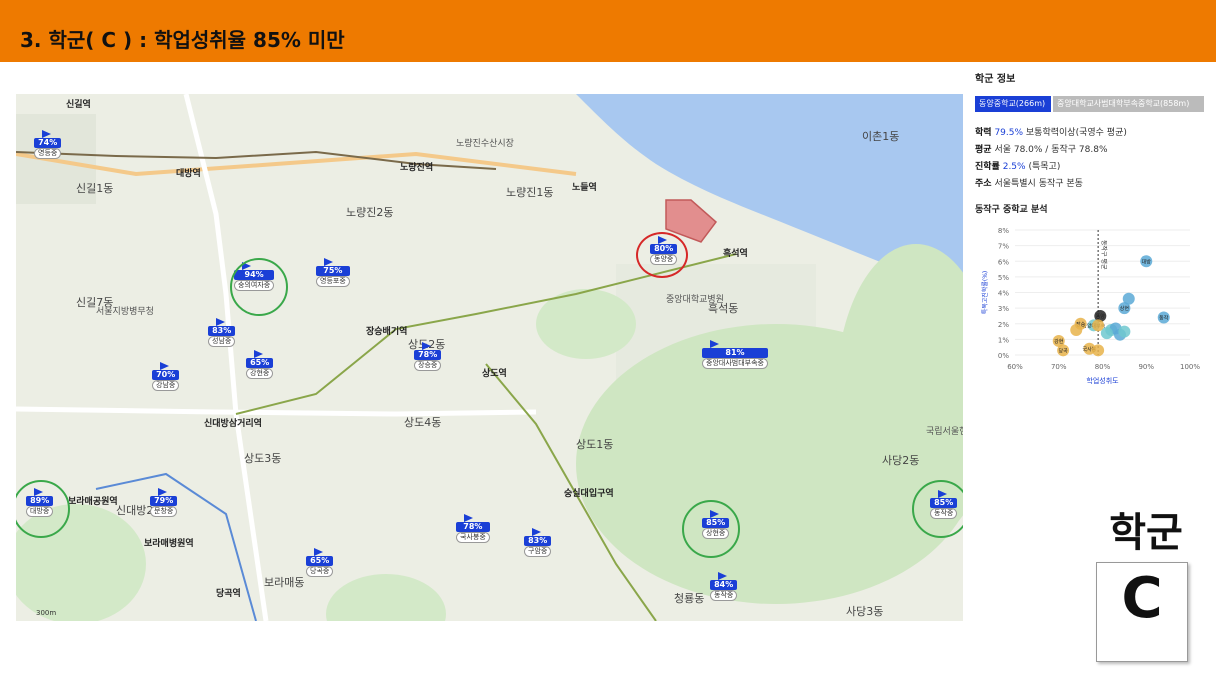 This screenshot has width=1216, height=684. I want to click on school-pin: 81% 중앙대사범대부속중, so click(735, 354).